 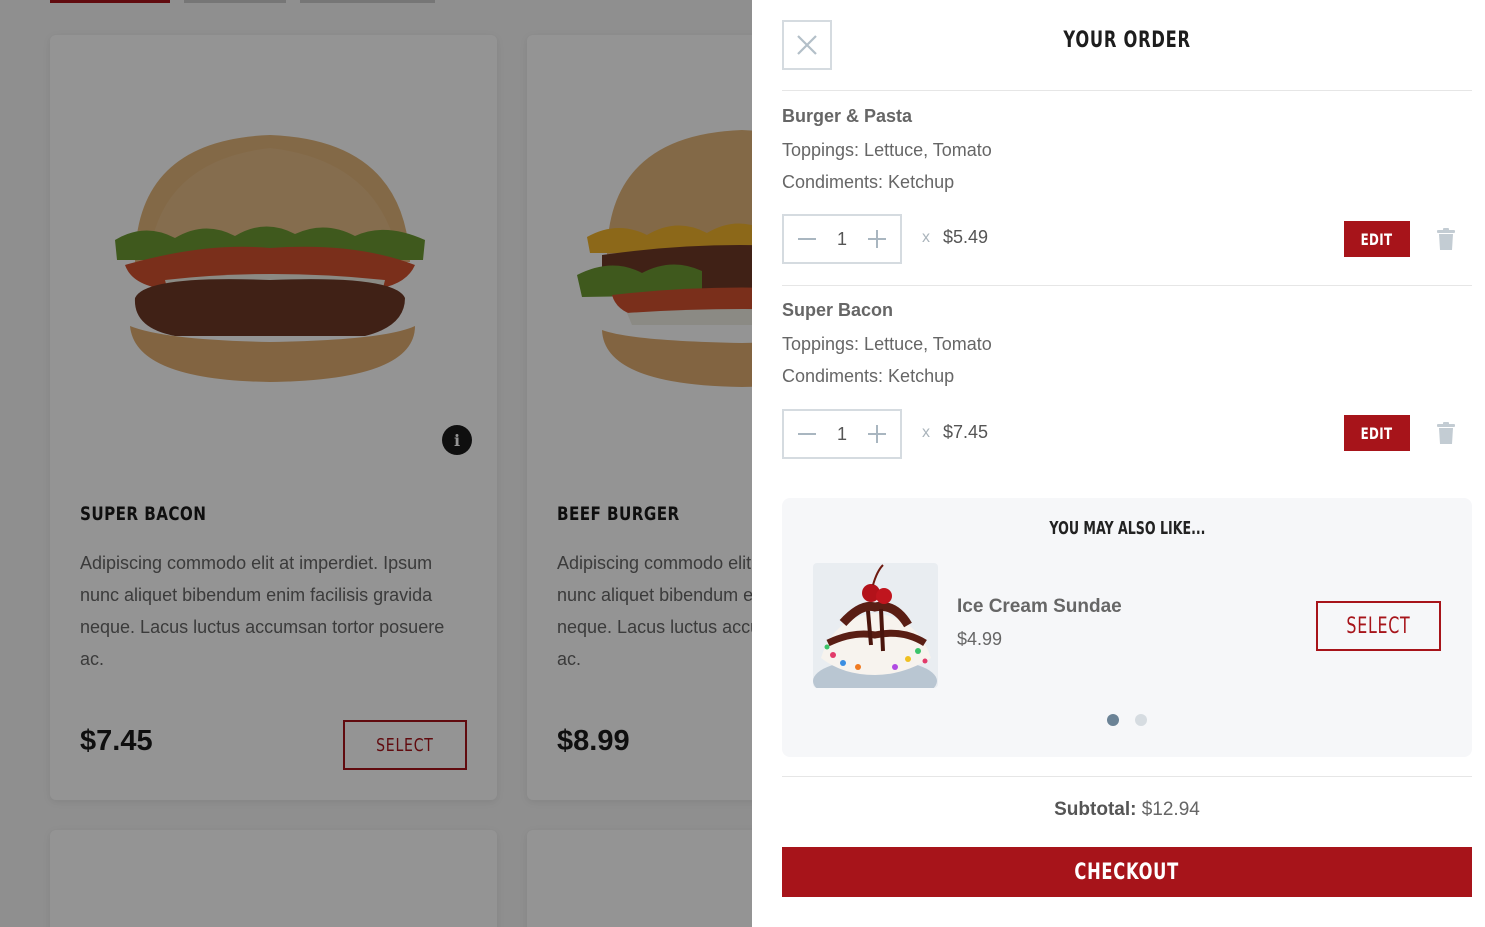 What do you see at coordinates (966, 432) in the screenshot?
I see `cart-item-price: $7.45` at bounding box center [966, 432].